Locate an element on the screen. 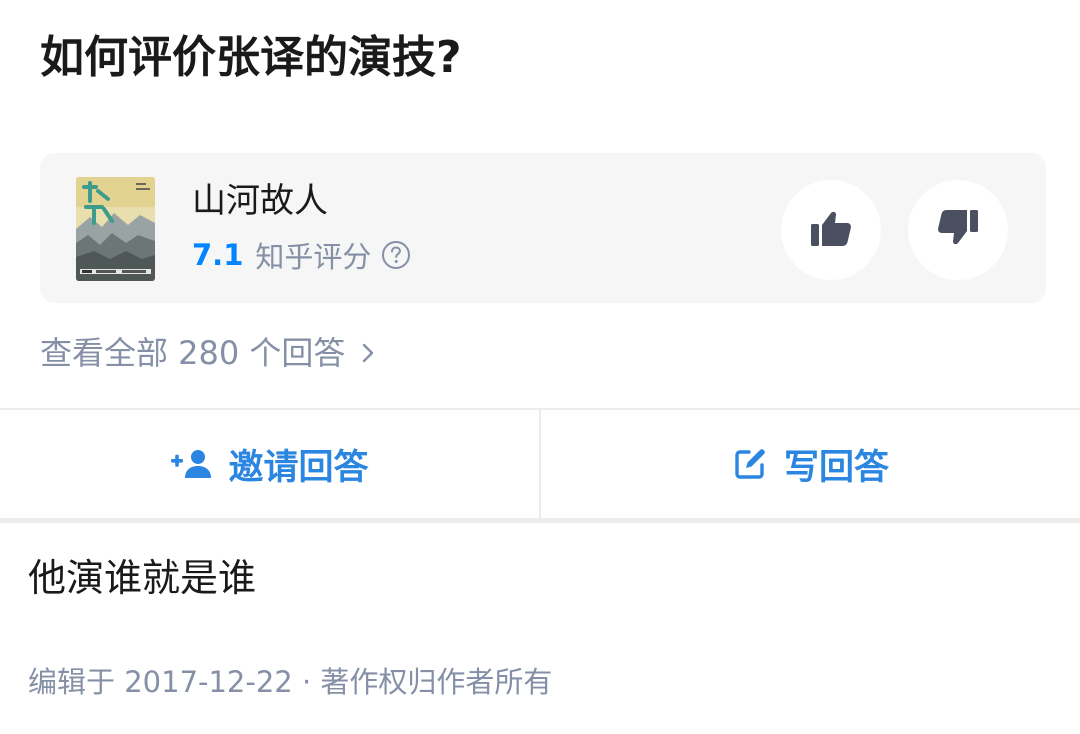  answer-content: 他演谁就是谁 is located at coordinates (142, 578).